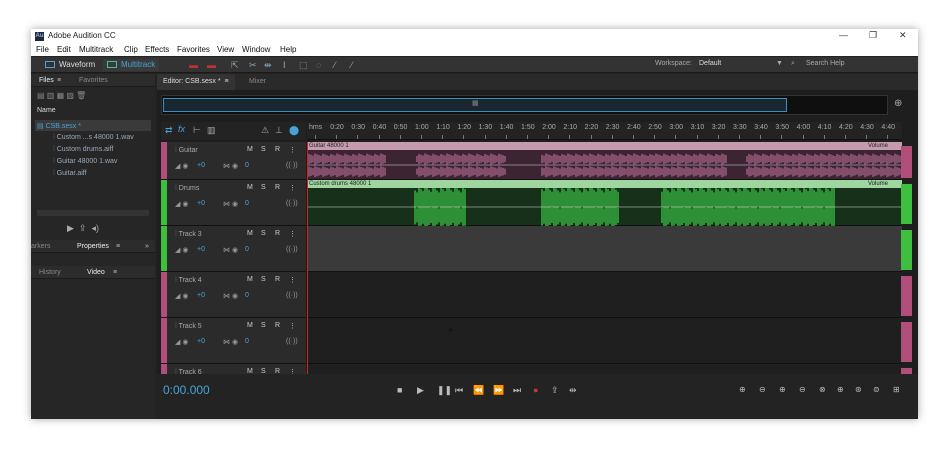  What do you see at coordinates (898, 103) in the screenshot?
I see `zoom-navigator-icon: ⊕` at bounding box center [898, 103].